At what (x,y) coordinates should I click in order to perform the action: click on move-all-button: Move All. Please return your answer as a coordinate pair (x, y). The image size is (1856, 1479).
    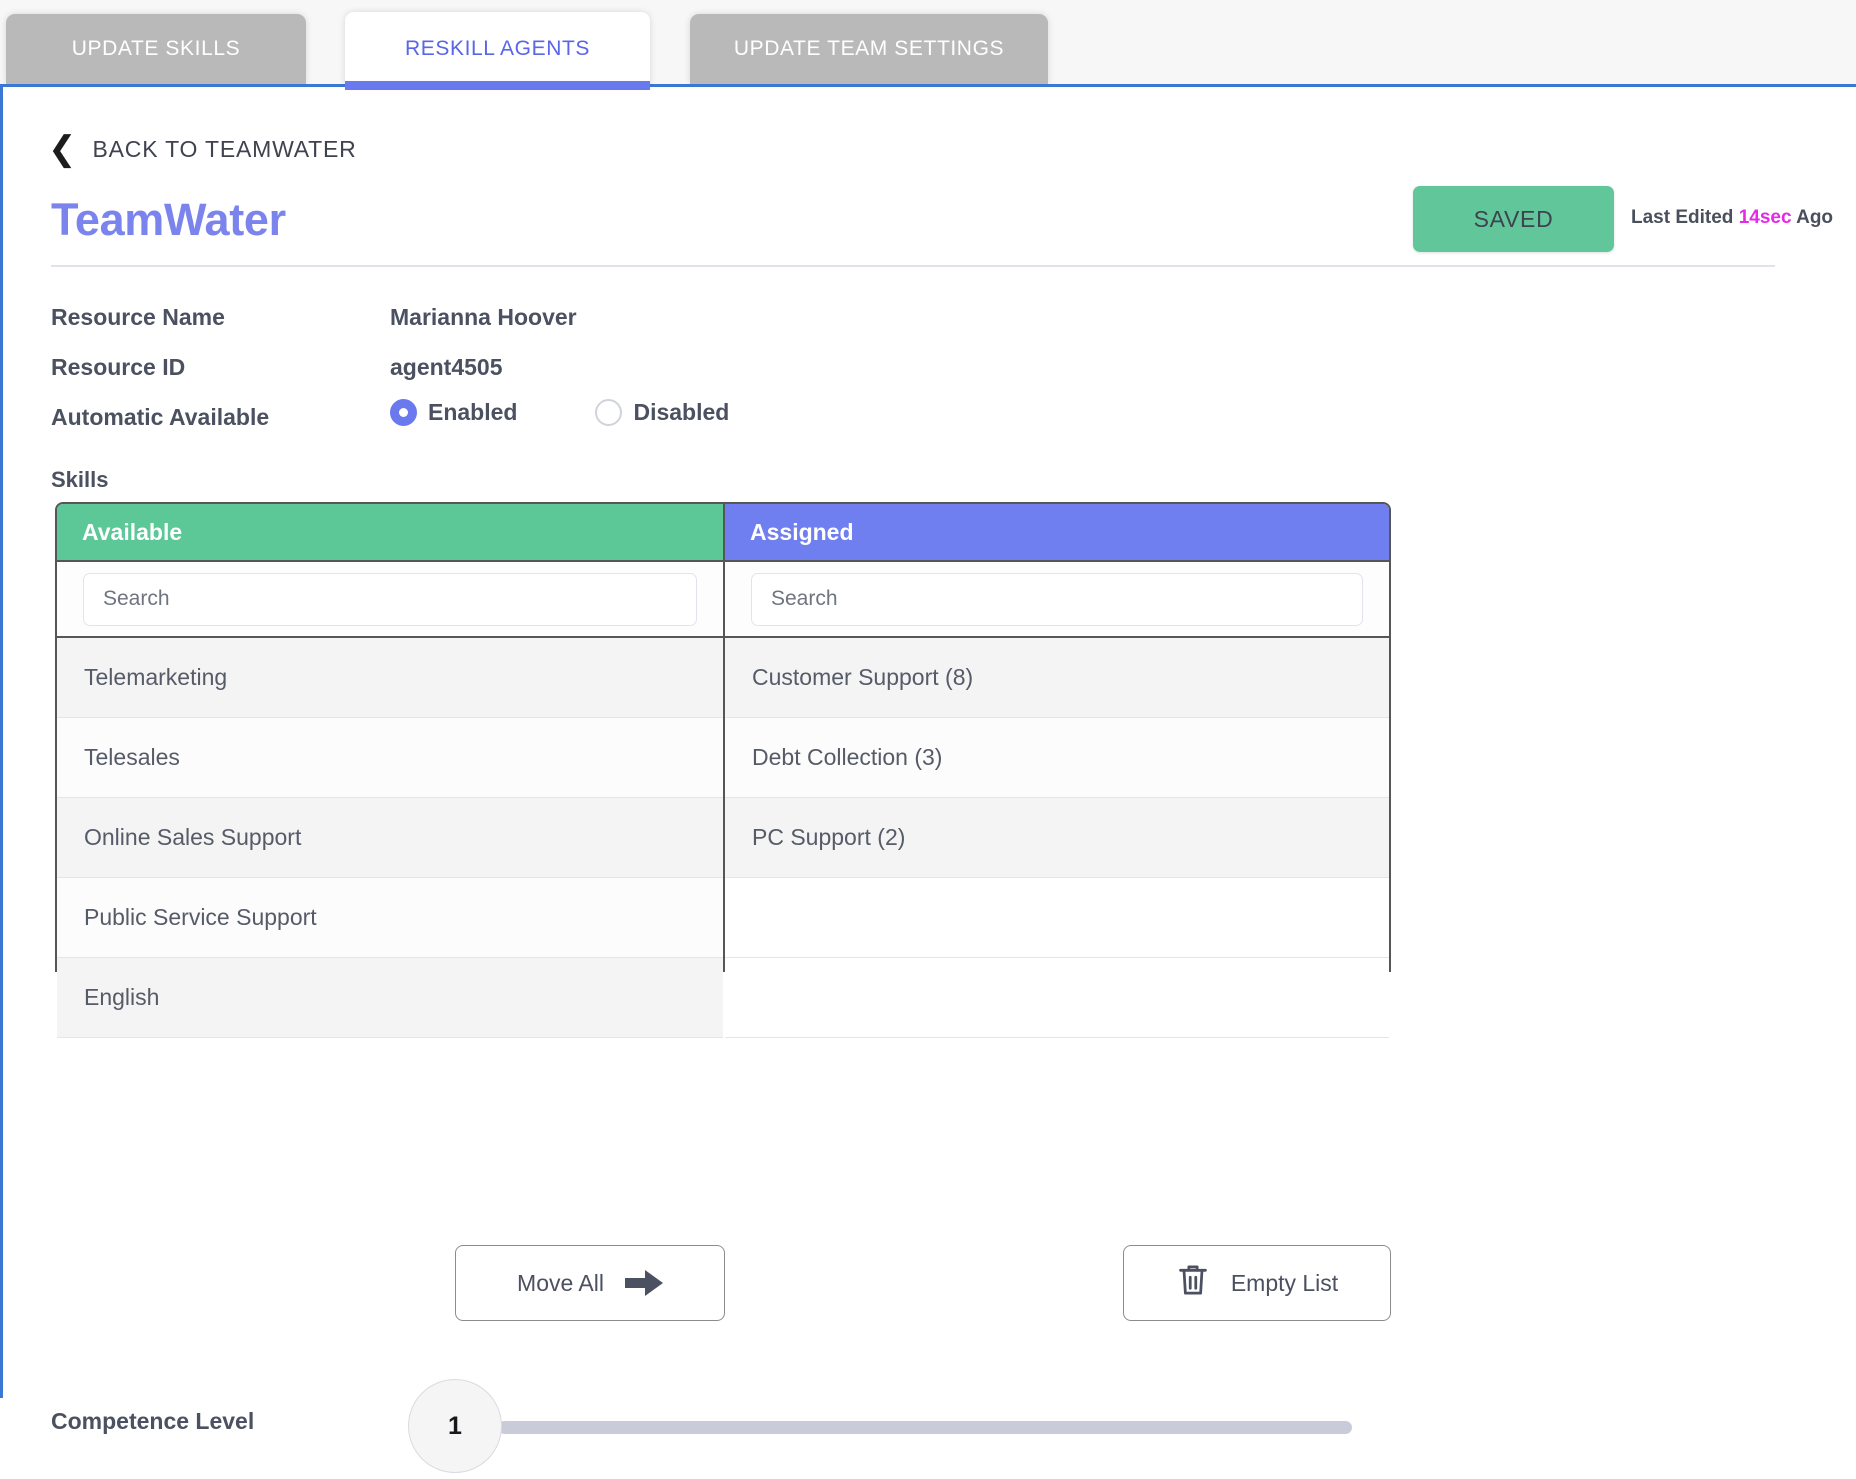
    Looking at the image, I should click on (590, 1283).